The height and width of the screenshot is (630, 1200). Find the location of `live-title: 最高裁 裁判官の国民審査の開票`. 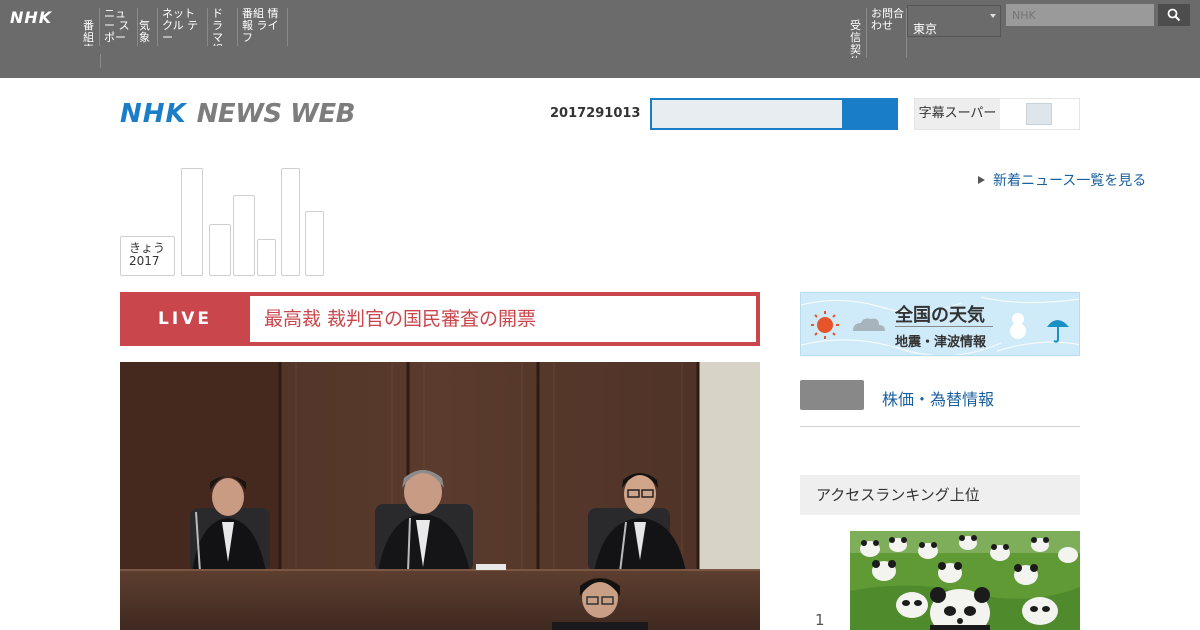

live-title: 最高裁 裁判官の国民審査の開票 is located at coordinates (503, 319).